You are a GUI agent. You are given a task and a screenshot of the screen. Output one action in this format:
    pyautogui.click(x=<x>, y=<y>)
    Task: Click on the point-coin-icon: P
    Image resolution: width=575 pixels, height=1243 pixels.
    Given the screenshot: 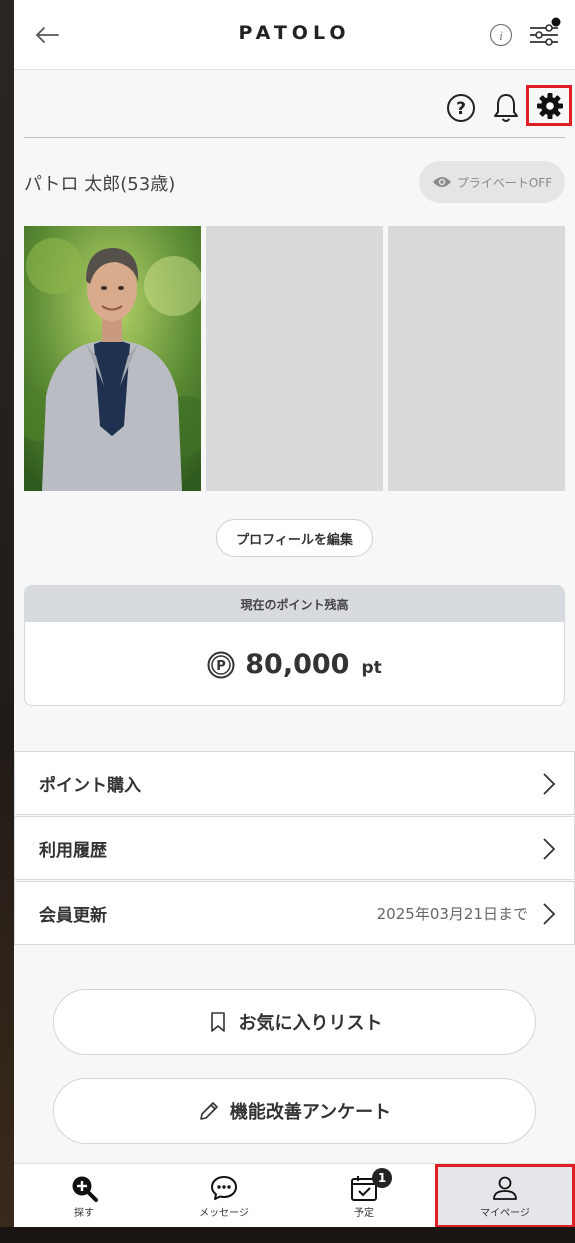 What is the action you would take?
    pyautogui.click(x=221, y=664)
    